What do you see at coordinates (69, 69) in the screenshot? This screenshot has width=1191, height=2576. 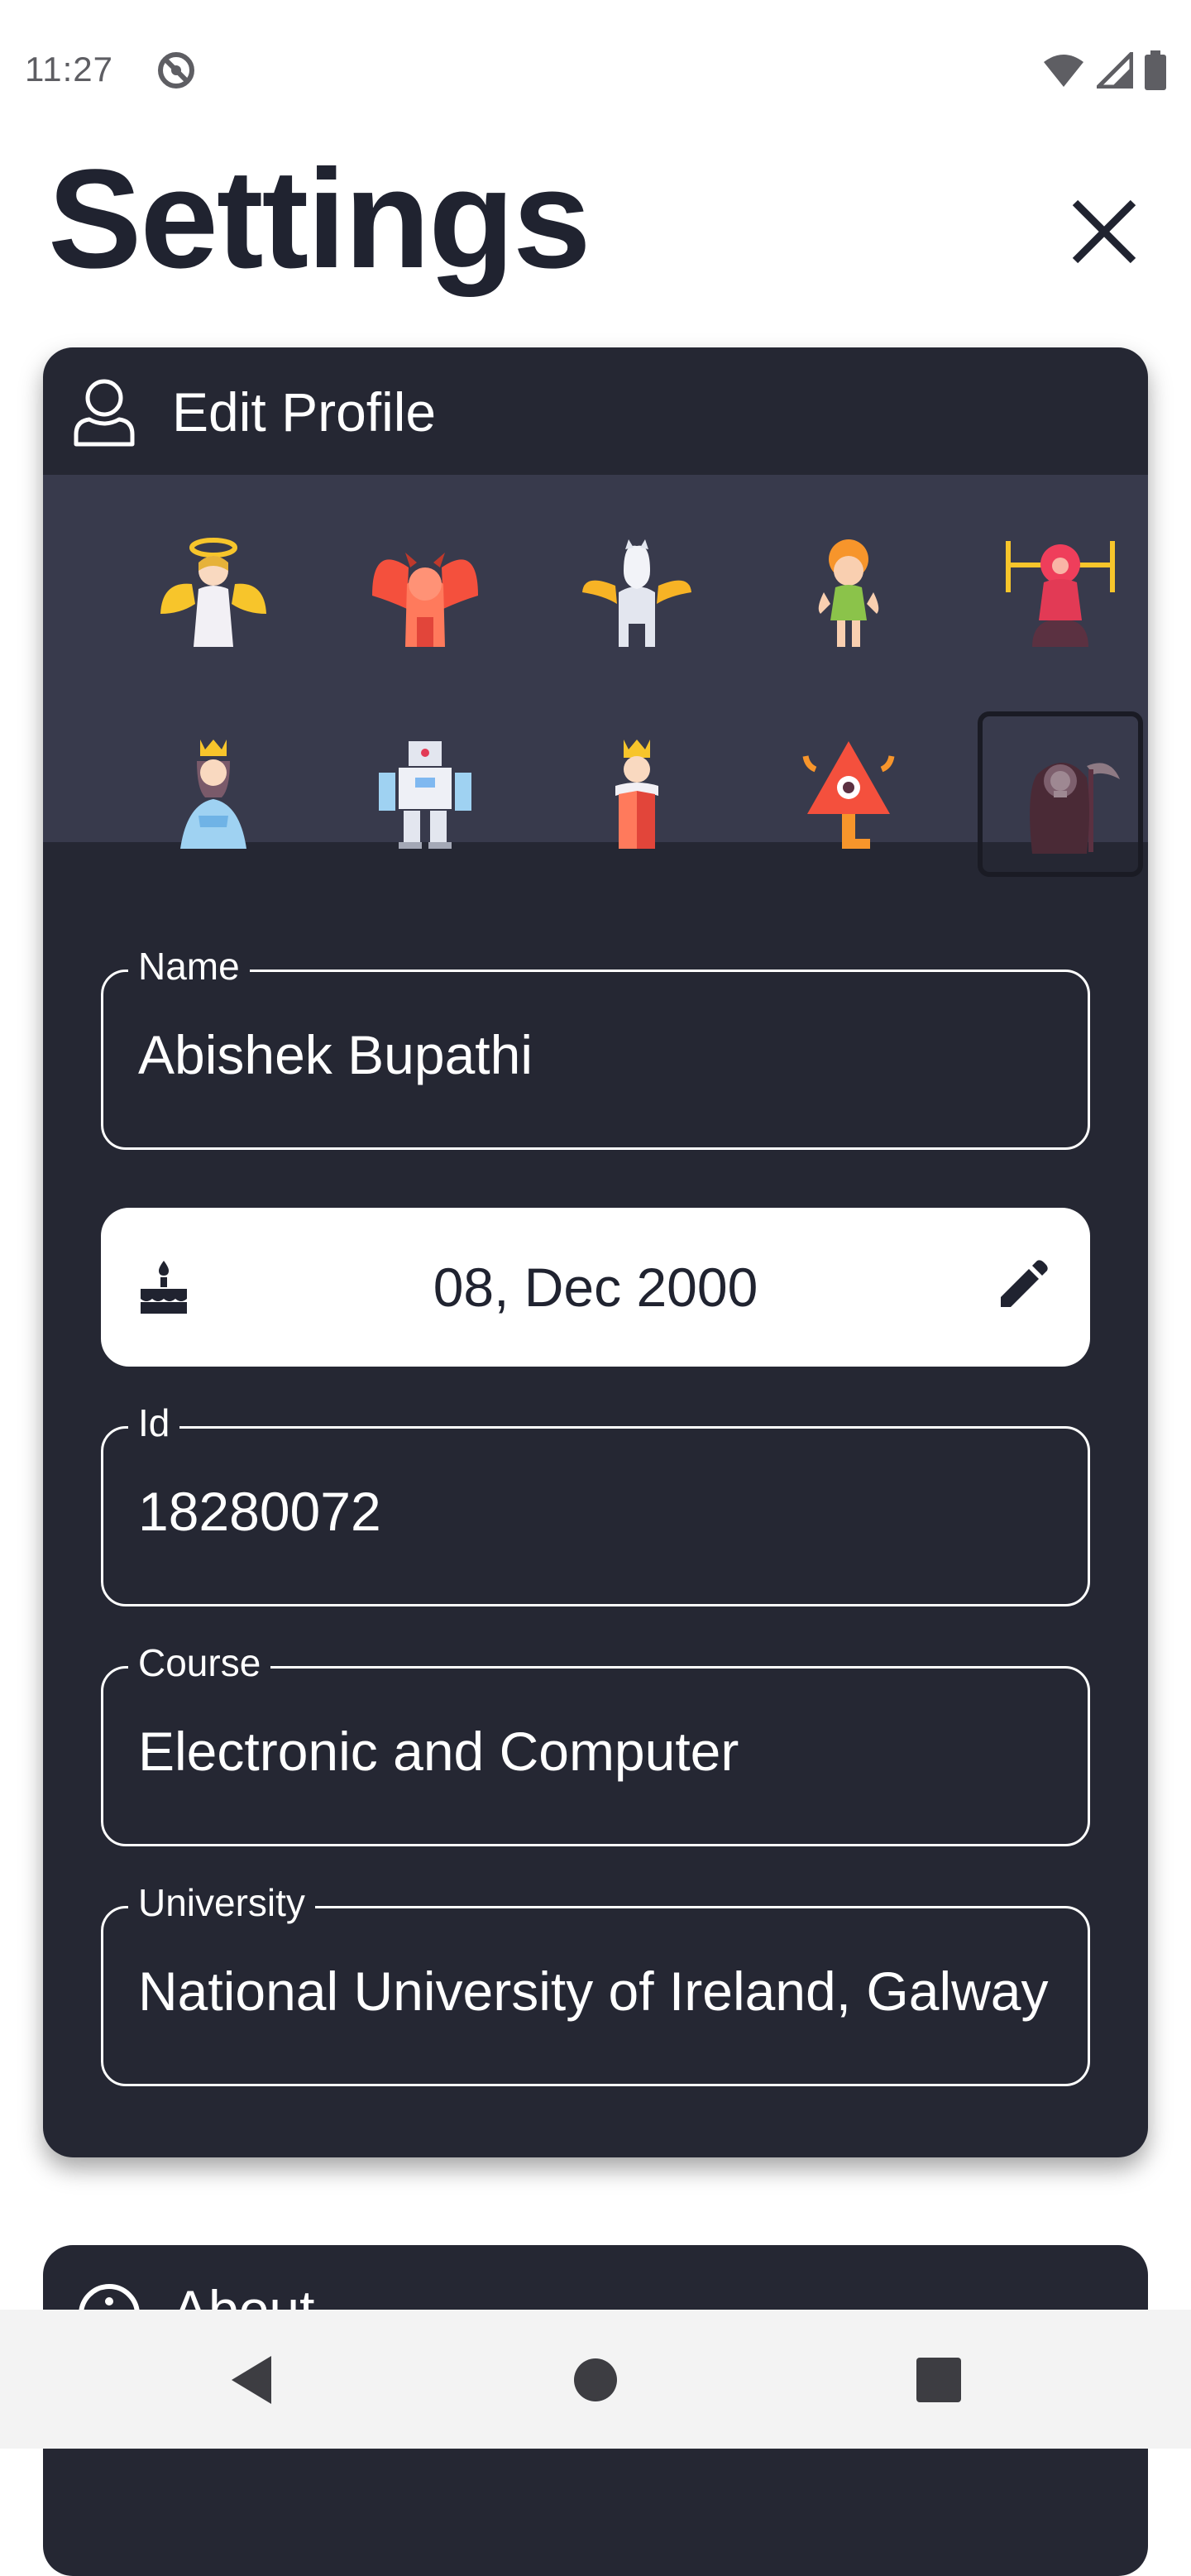 I see `status-time: 11:27` at bounding box center [69, 69].